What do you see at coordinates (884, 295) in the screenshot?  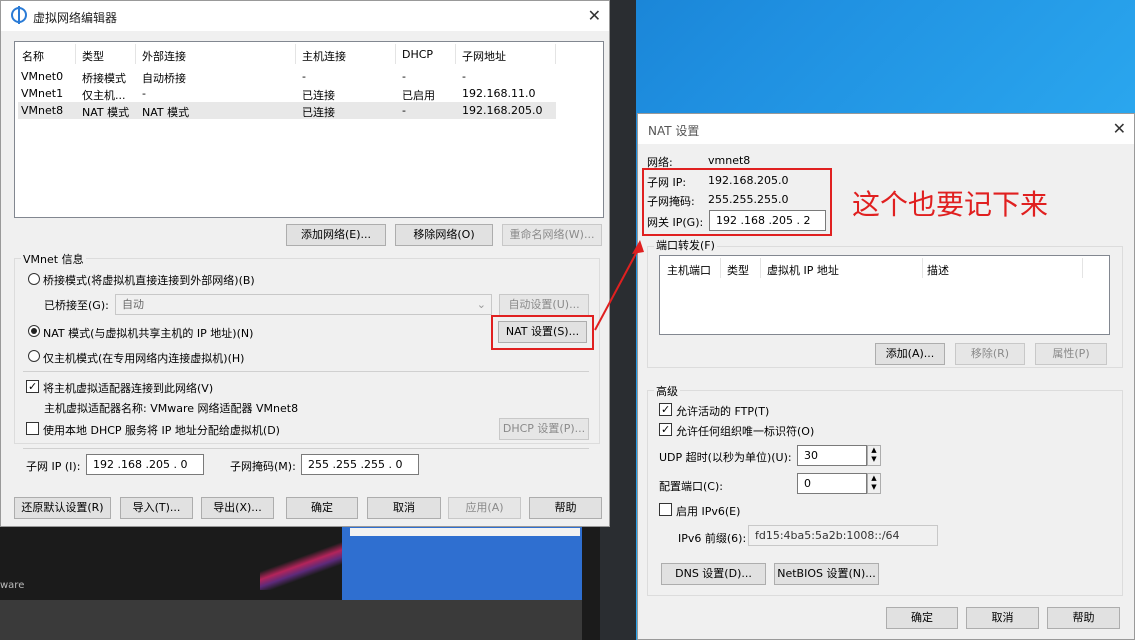 I see `port-forwarding-list: 主机端口 类型 虚拟机 IP 地址 描述` at bounding box center [884, 295].